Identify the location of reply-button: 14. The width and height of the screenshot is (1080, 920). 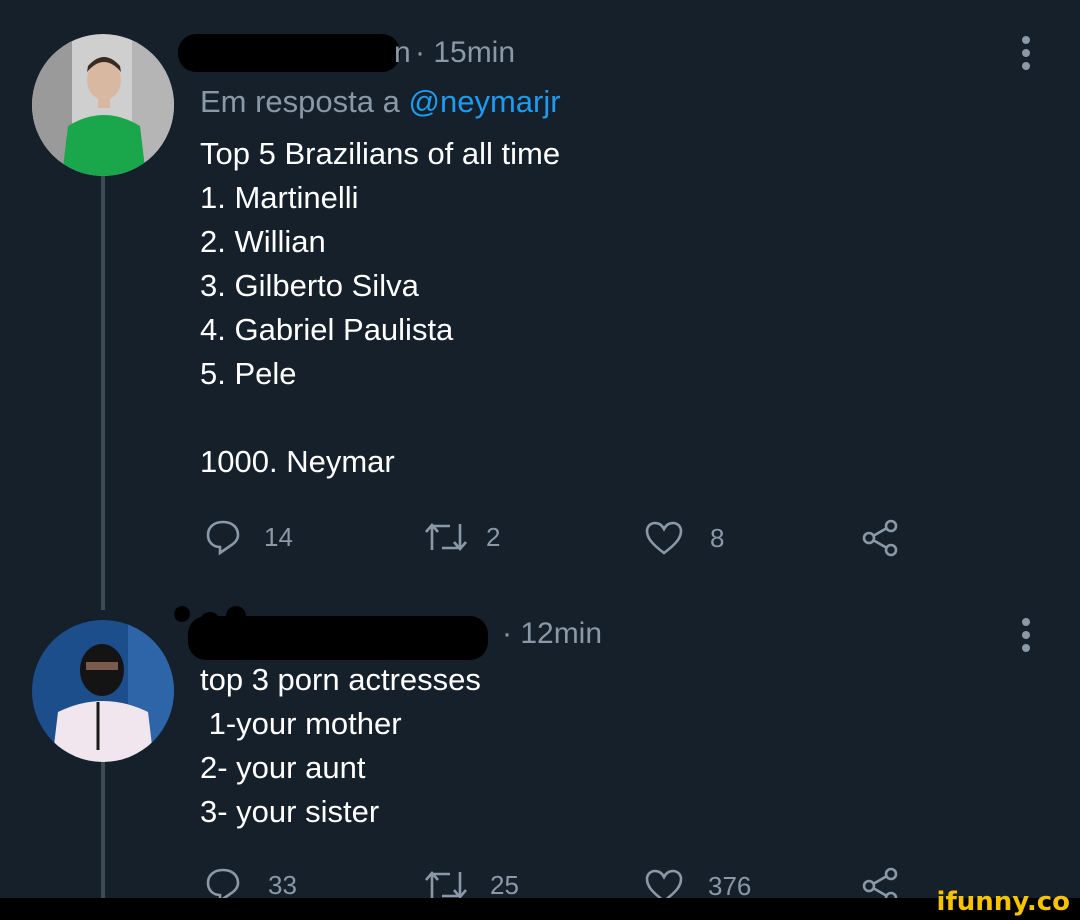
(248, 537).